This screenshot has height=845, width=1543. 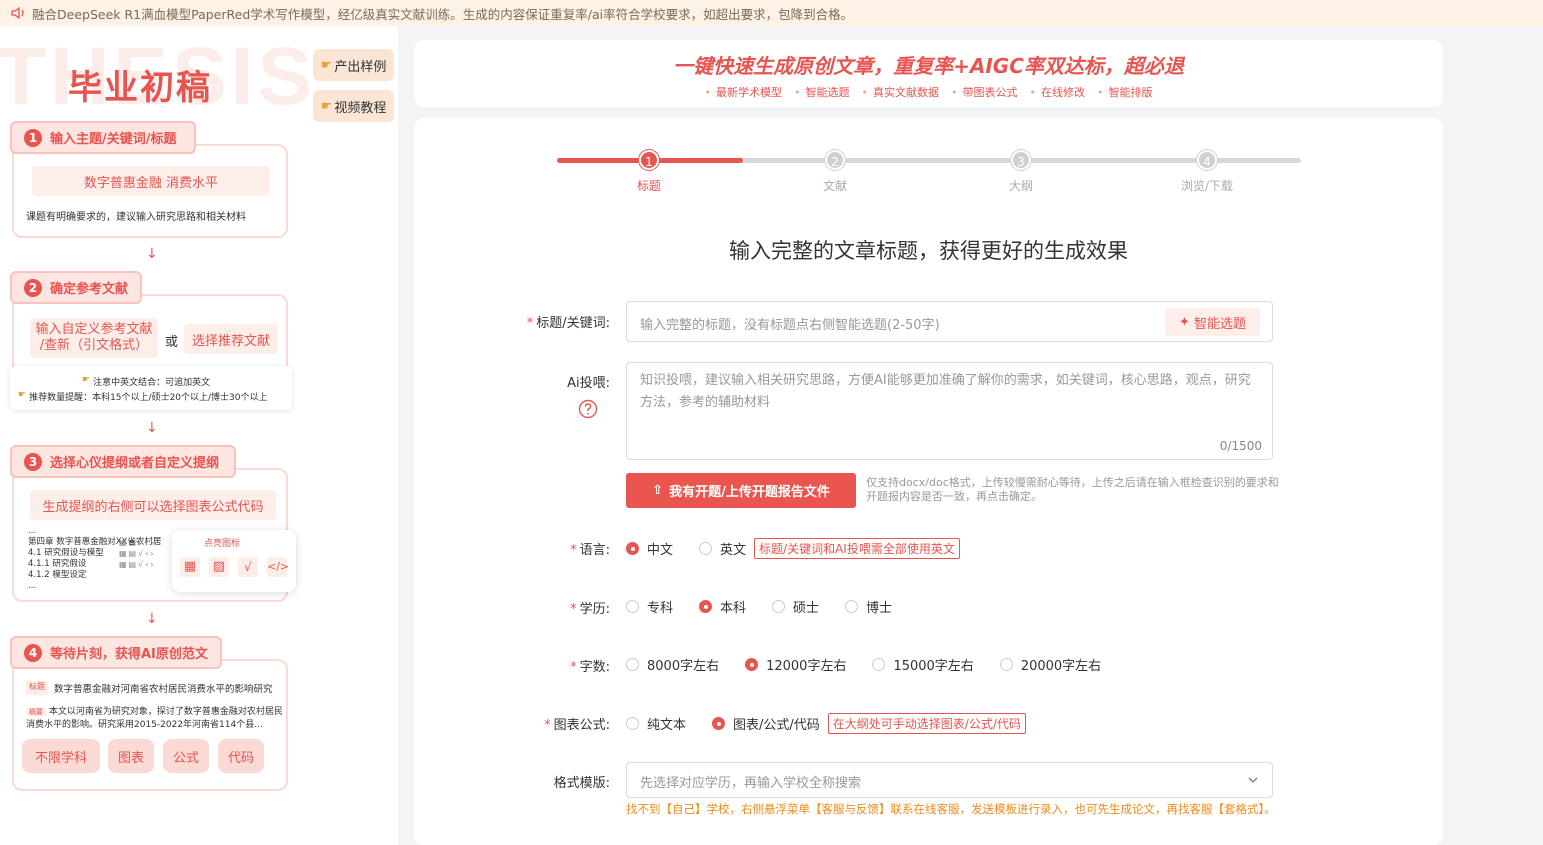 I want to click on radio-12000: 12000字左右, so click(x=795, y=664).